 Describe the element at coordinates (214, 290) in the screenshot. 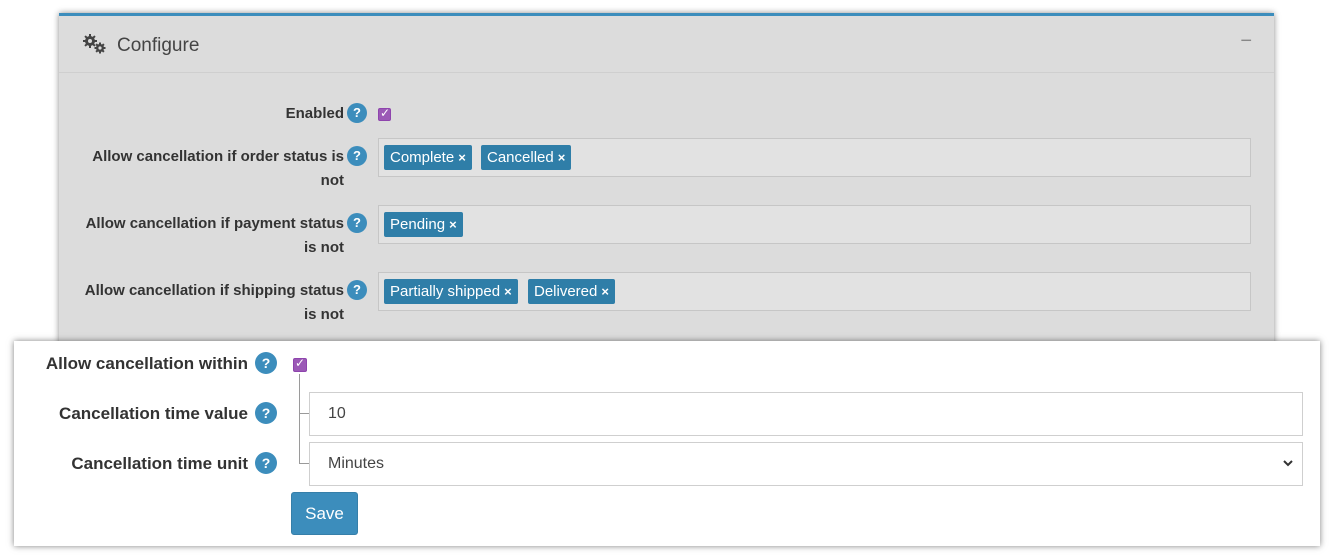

I see `shipping-status-label-line1: Allow cancellation if shipping status` at that location.